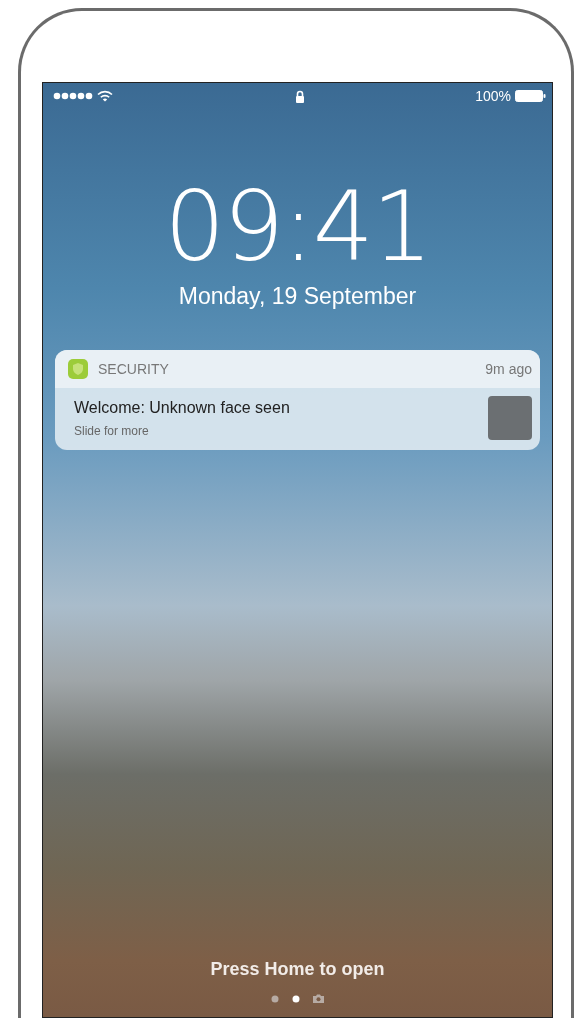  What do you see at coordinates (493, 96) in the screenshot?
I see `battery-percentage: 100%` at bounding box center [493, 96].